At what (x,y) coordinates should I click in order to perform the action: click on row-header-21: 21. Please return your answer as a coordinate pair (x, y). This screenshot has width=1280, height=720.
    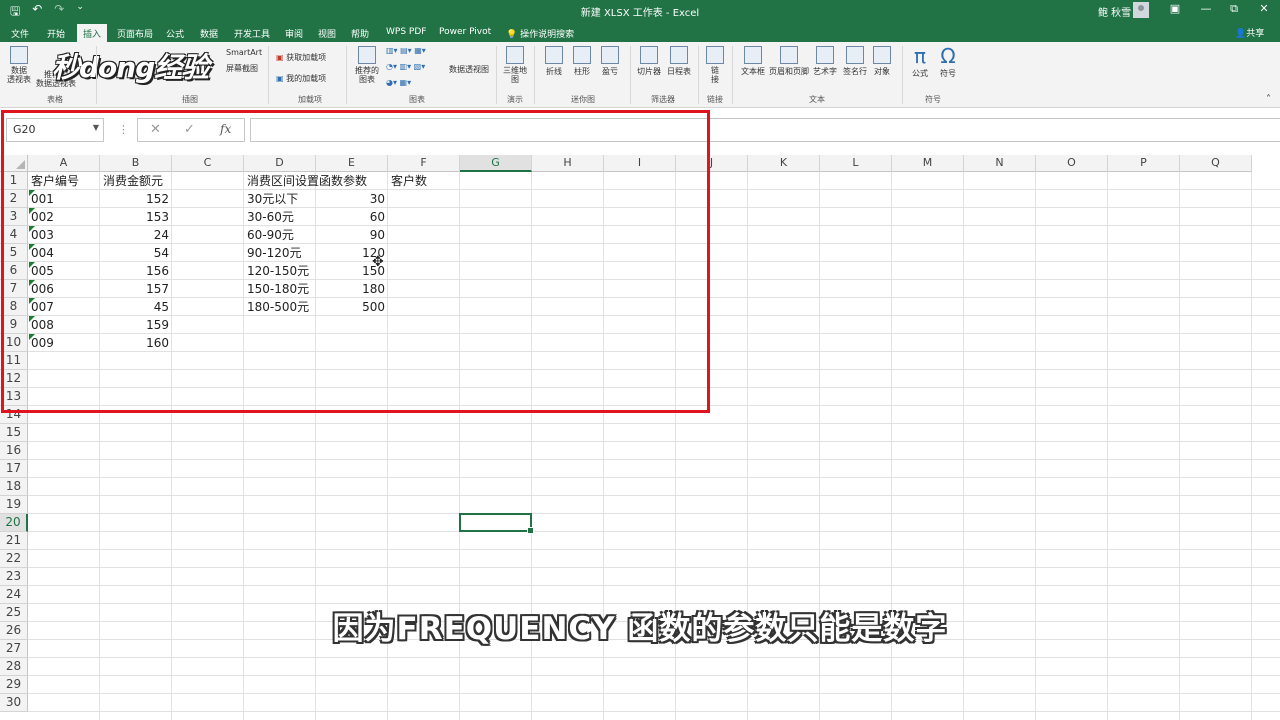
    Looking at the image, I should click on (14, 541).